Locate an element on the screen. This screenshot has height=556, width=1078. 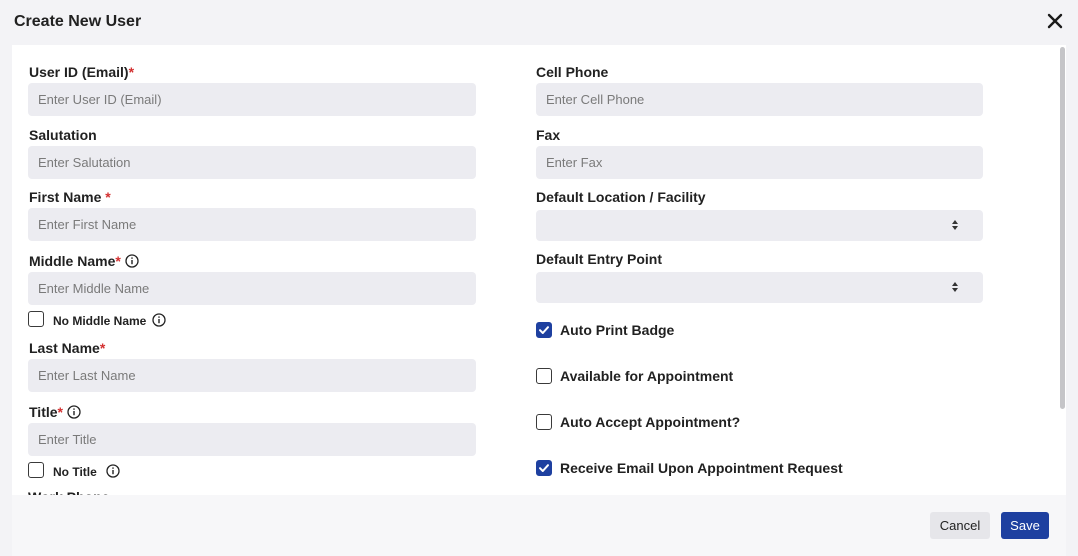
first-name-label: First Name * is located at coordinates (70, 197).